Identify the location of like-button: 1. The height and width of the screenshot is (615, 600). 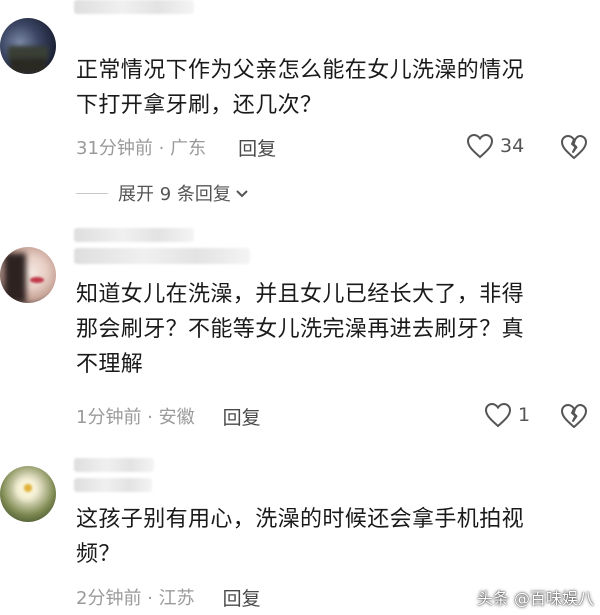
(507, 415).